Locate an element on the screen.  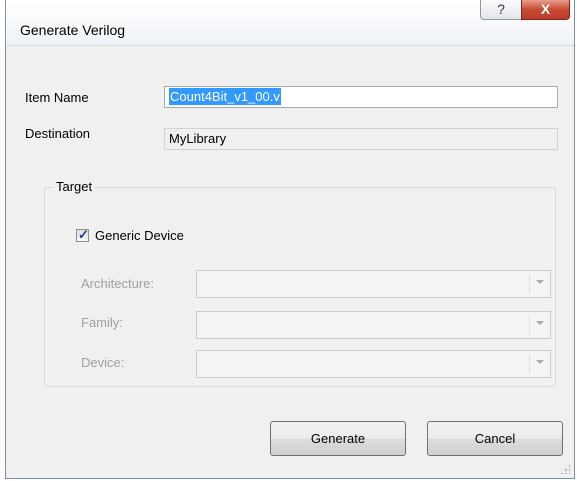
destination-label: Destination is located at coordinates (58, 133).